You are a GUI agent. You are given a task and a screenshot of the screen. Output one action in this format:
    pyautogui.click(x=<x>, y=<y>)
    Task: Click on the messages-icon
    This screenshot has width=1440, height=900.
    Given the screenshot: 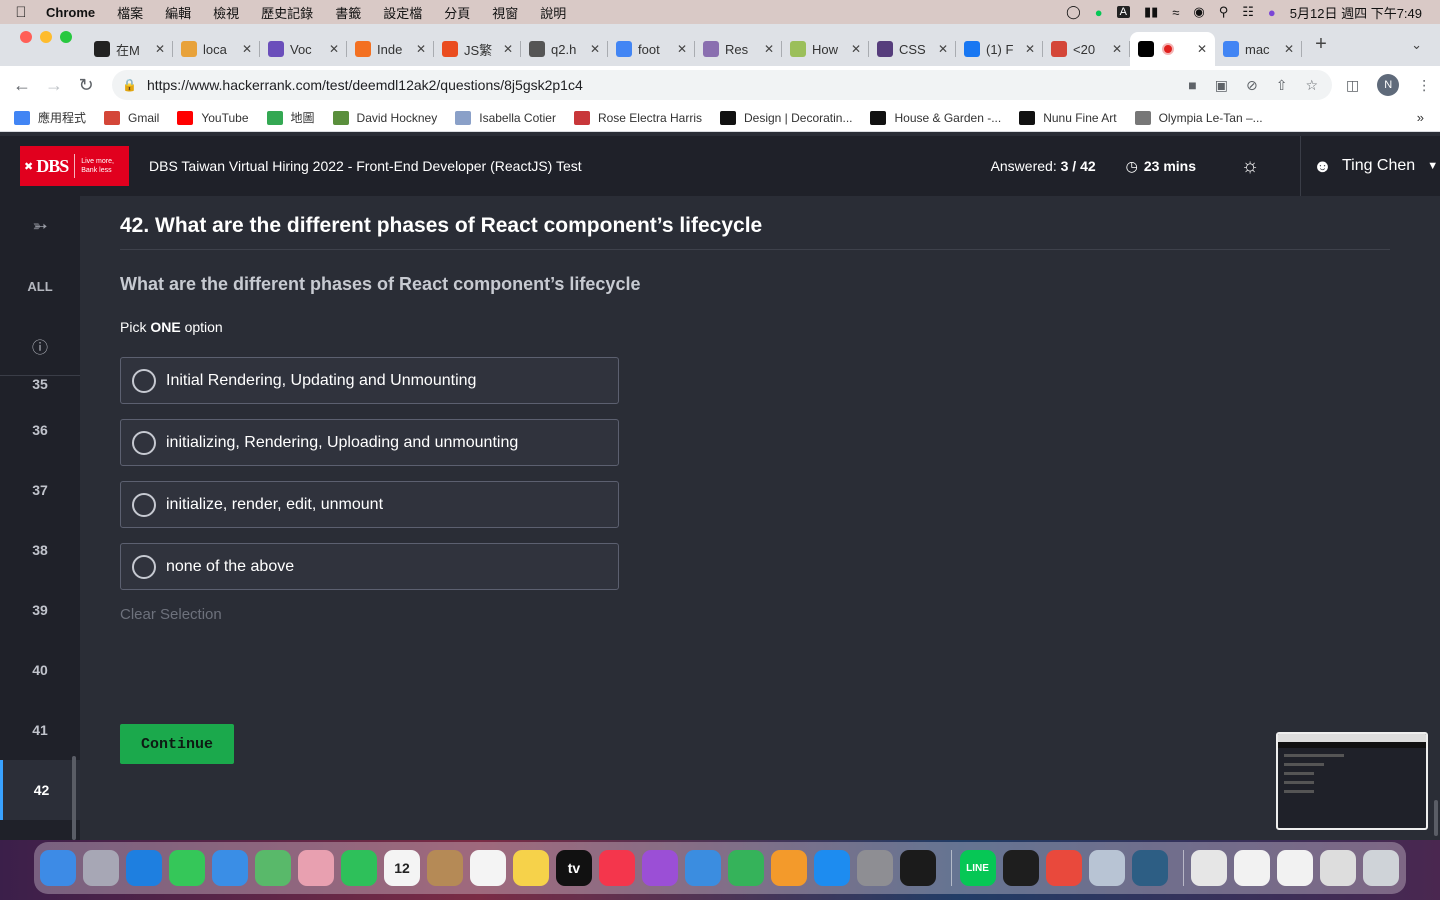 What is the action you would take?
    pyautogui.click(x=187, y=868)
    